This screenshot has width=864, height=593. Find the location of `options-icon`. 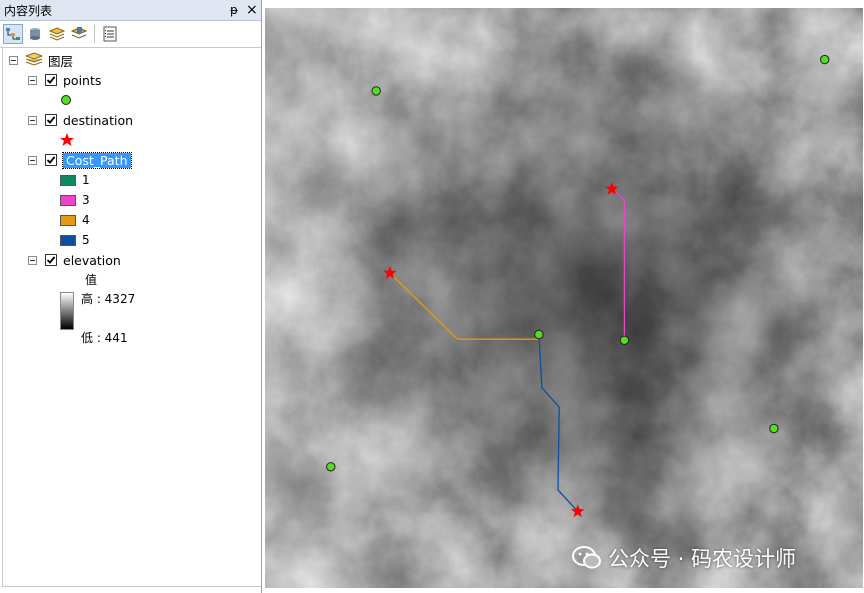

options-icon is located at coordinates (110, 34).